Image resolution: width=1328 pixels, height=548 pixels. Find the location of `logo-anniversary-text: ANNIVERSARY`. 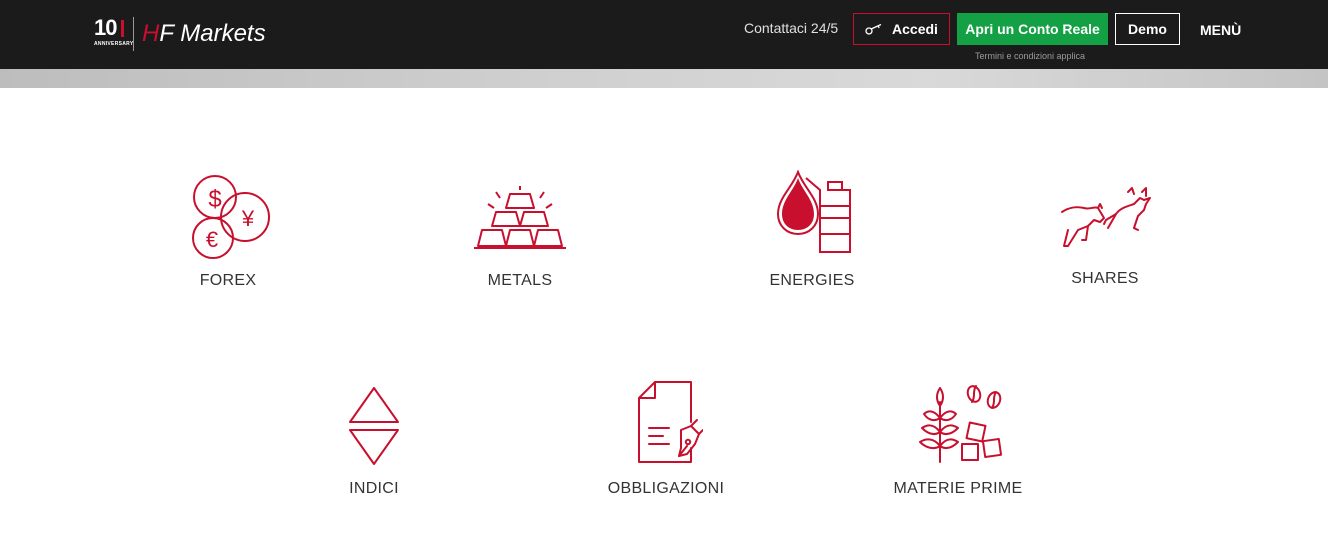

logo-anniversary-text: ANNIVERSARY is located at coordinates (114, 44).